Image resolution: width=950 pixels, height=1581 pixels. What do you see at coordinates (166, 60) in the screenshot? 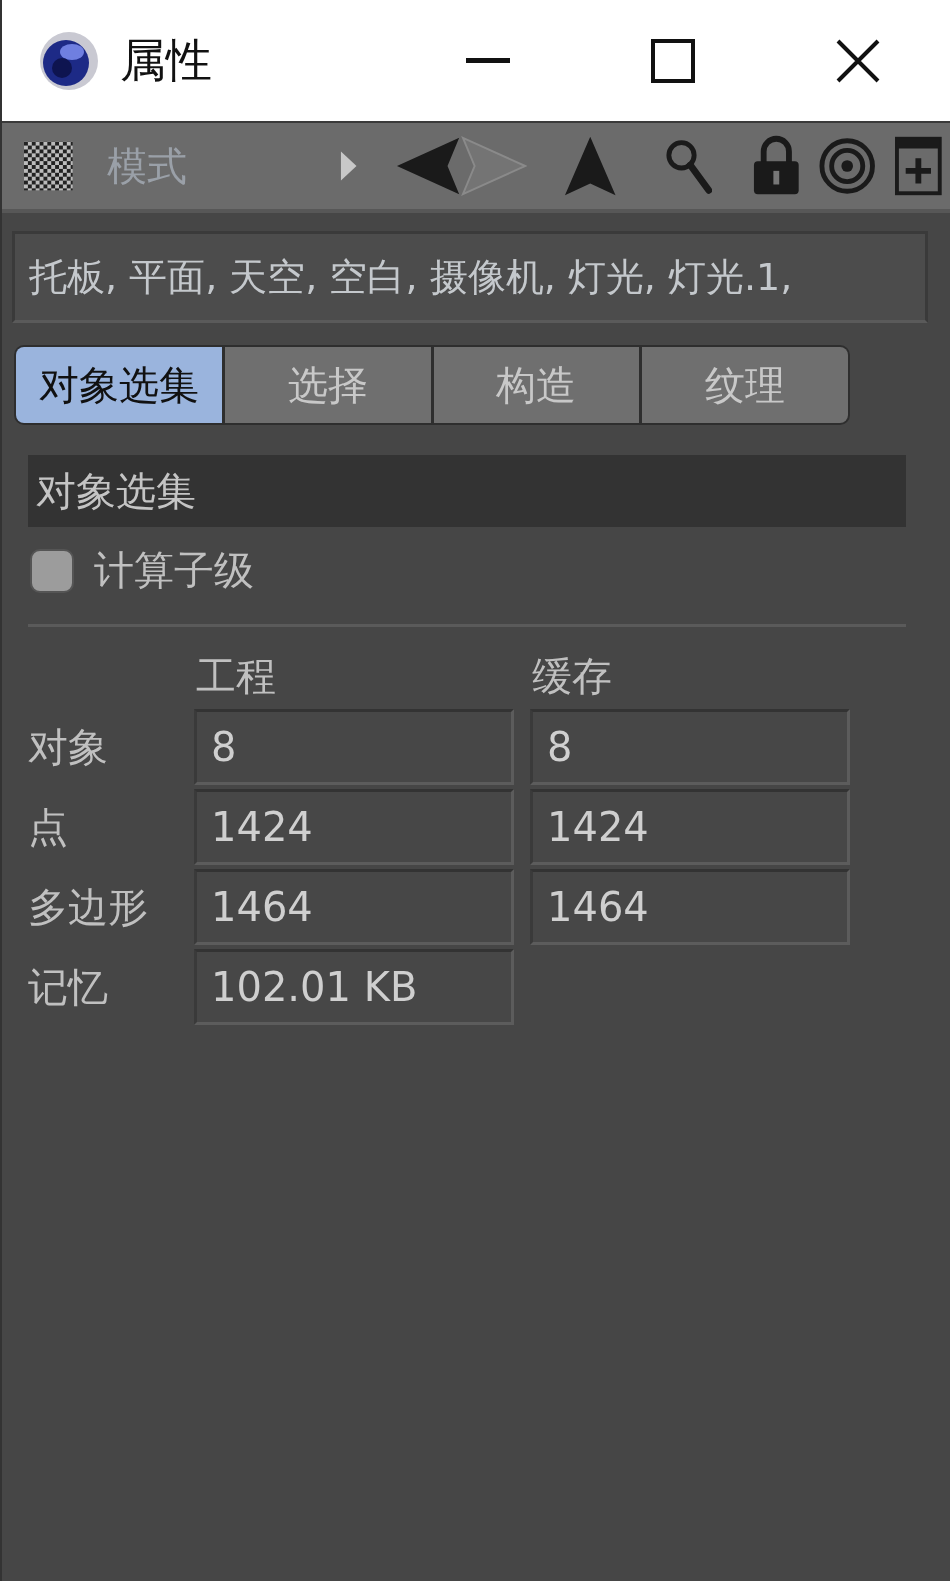
I see `window-title: 属性` at bounding box center [166, 60].